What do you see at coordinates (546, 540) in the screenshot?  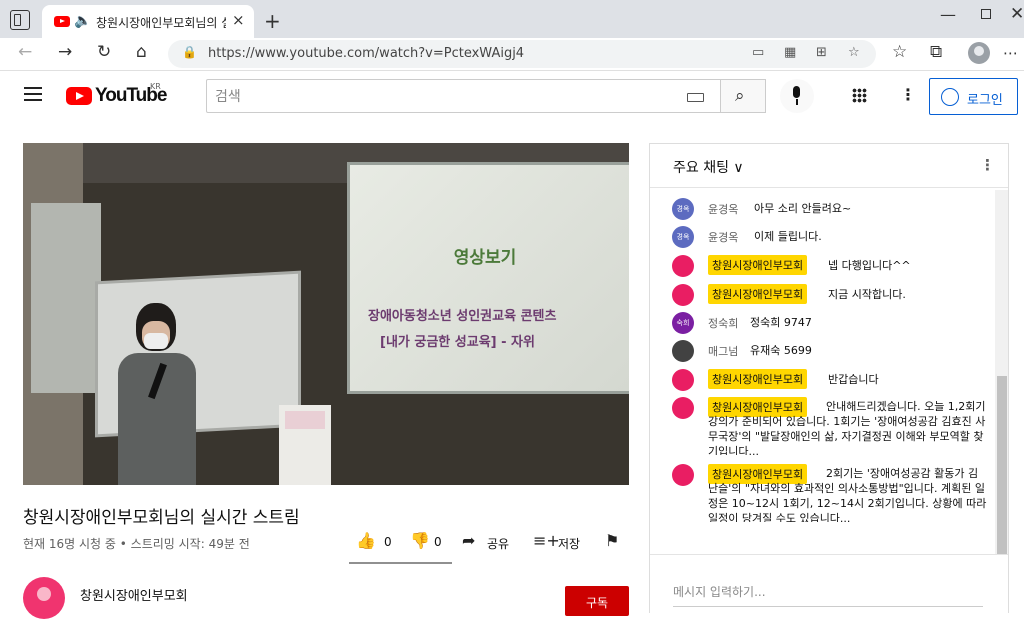 I see `save-icon: ≡+` at bounding box center [546, 540].